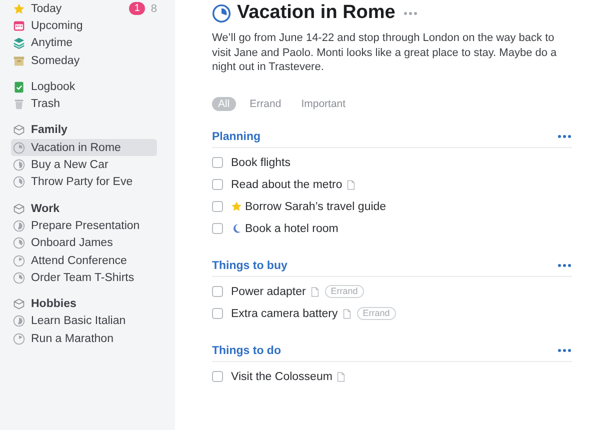  Describe the element at coordinates (84, 131) in the screenshot. I see `area-item: Family` at that location.